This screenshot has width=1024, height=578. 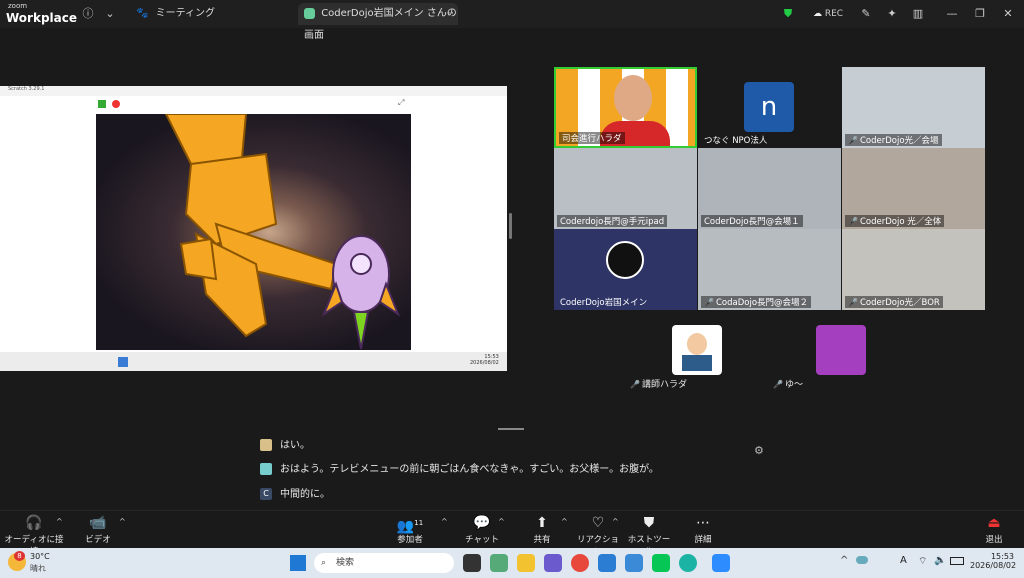 What do you see at coordinates (993, 561) in the screenshot?
I see `clock: 15:53 2026/08/02` at bounding box center [993, 561].